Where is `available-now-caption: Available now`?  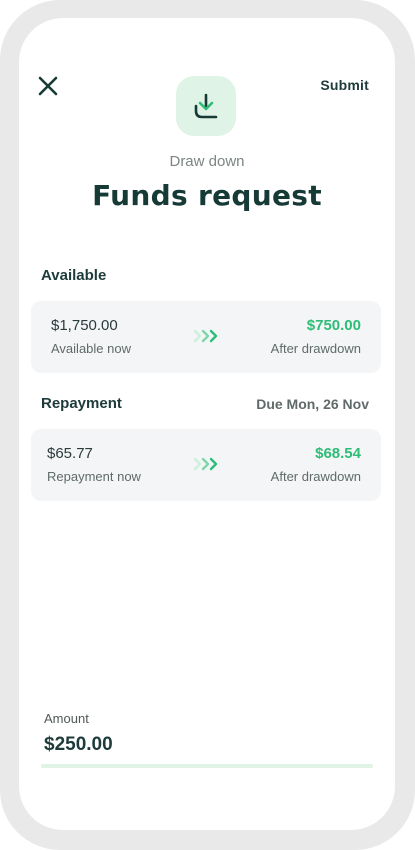 available-now-caption: Available now is located at coordinates (91, 348).